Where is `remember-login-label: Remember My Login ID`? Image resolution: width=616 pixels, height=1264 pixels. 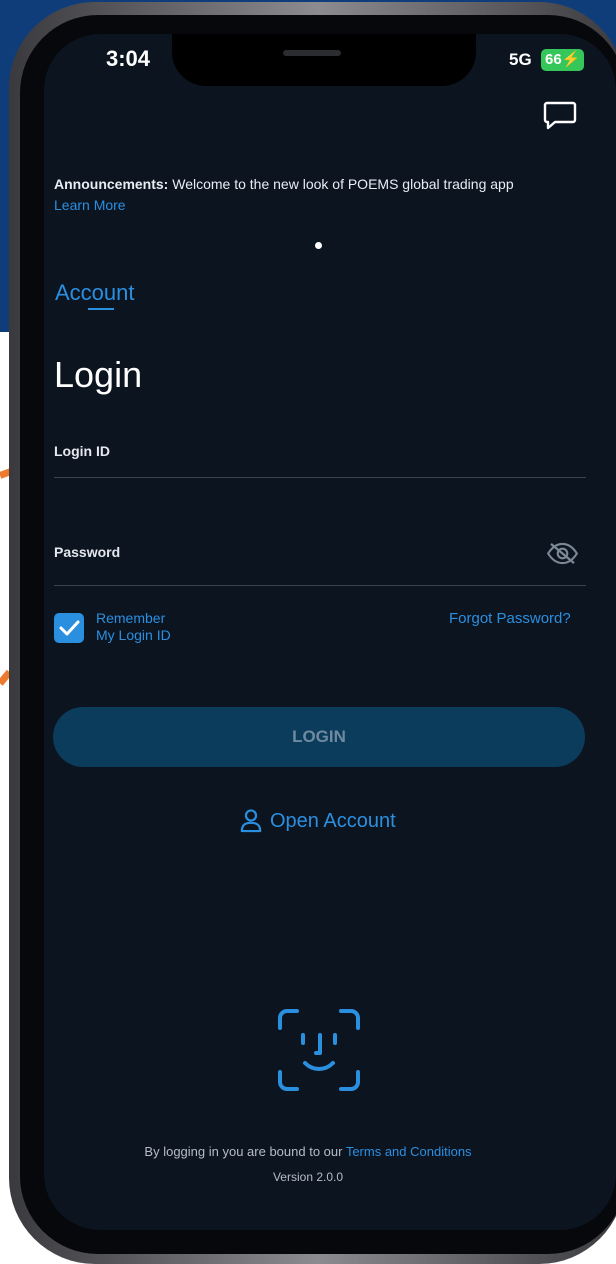
remember-login-label: Remember My Login ID is located at coordinates (133, 627).